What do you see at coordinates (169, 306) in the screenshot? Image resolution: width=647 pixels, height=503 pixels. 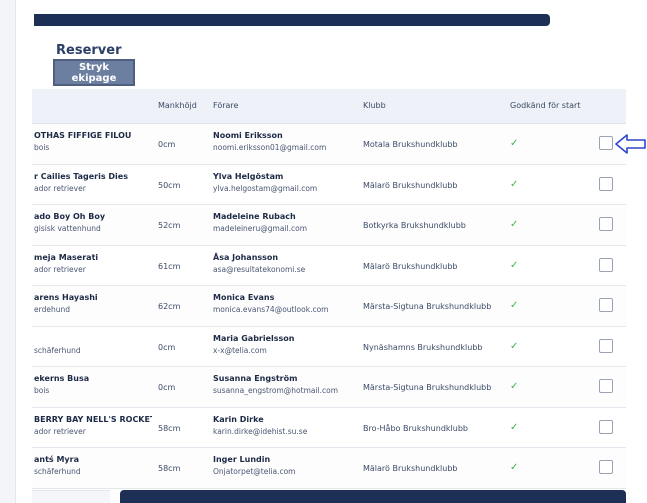 I see `dog-height: 62cm` at bounding box center [169, 306].